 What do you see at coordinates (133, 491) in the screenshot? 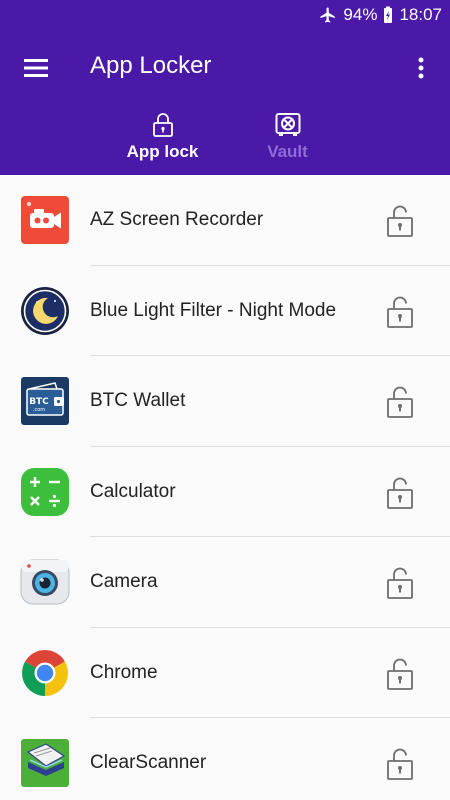
I see `app-name: Calculator` at bounding box center [133, 491].